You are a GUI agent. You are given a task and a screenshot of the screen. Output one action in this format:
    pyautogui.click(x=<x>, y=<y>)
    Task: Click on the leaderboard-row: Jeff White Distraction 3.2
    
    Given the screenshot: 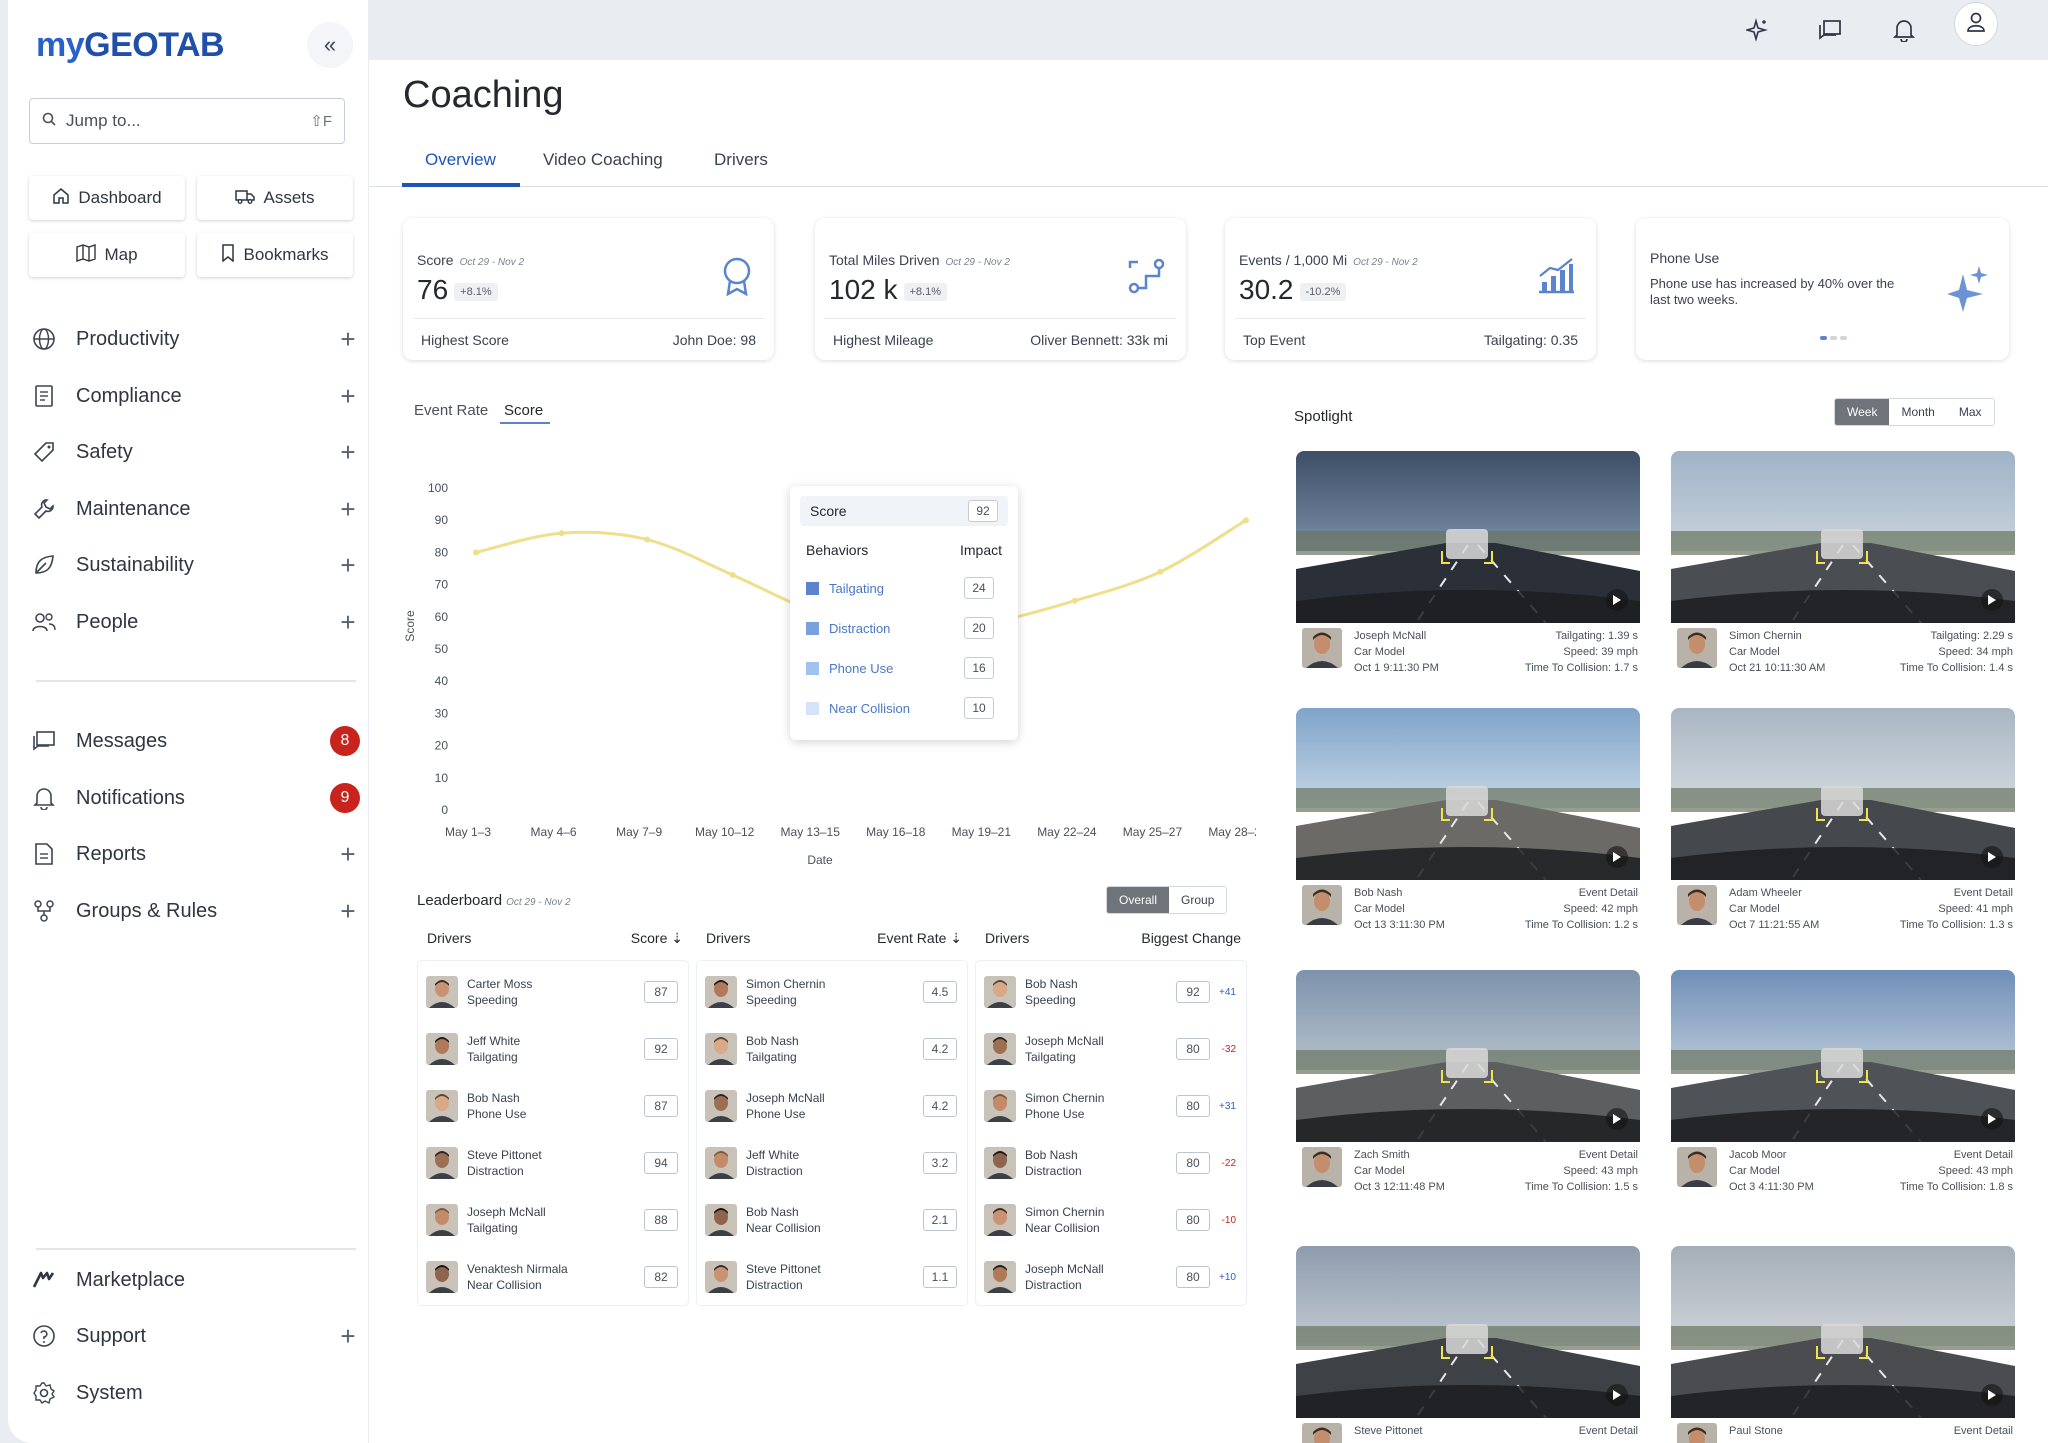 What is the action you would take?
    pyautogui.click(x=831, y=1163)
    